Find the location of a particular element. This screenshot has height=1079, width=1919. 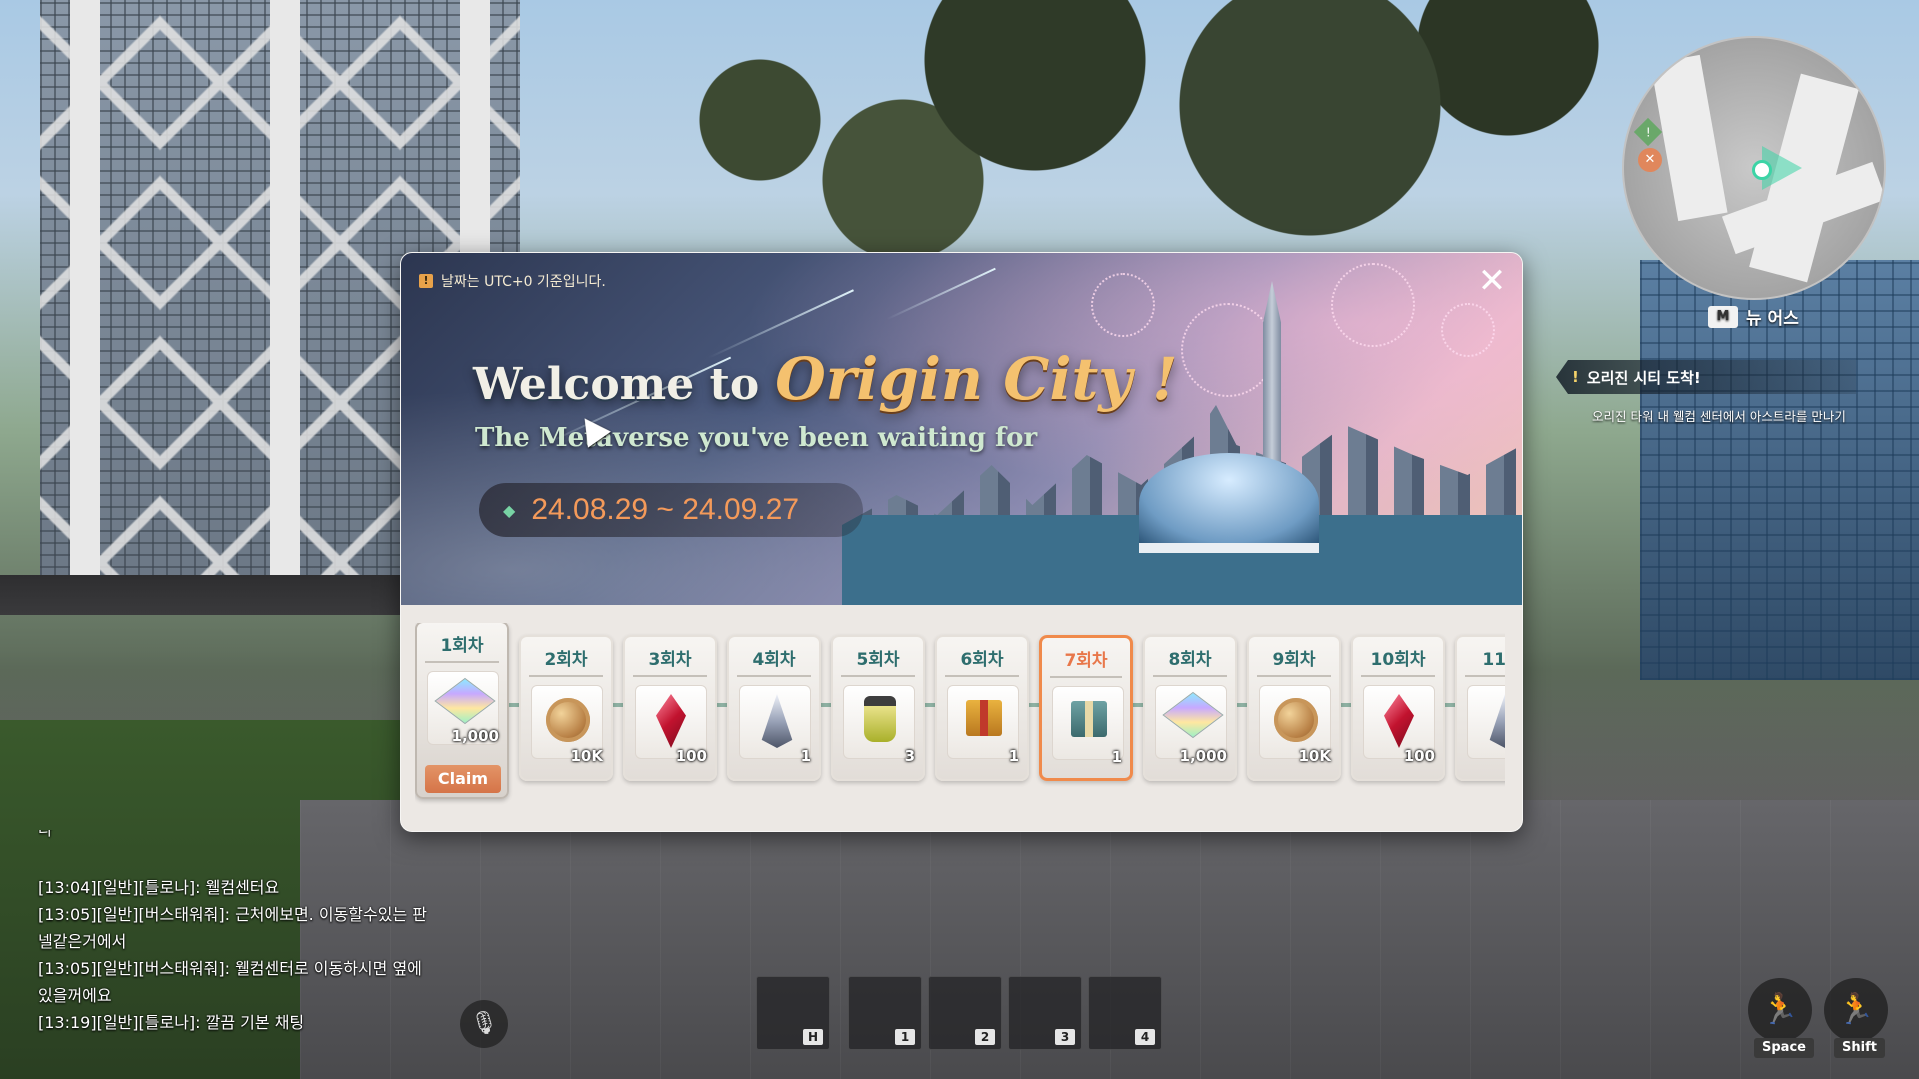

jump-action-button: 🏃 is located at coordinates (1780, 1010).